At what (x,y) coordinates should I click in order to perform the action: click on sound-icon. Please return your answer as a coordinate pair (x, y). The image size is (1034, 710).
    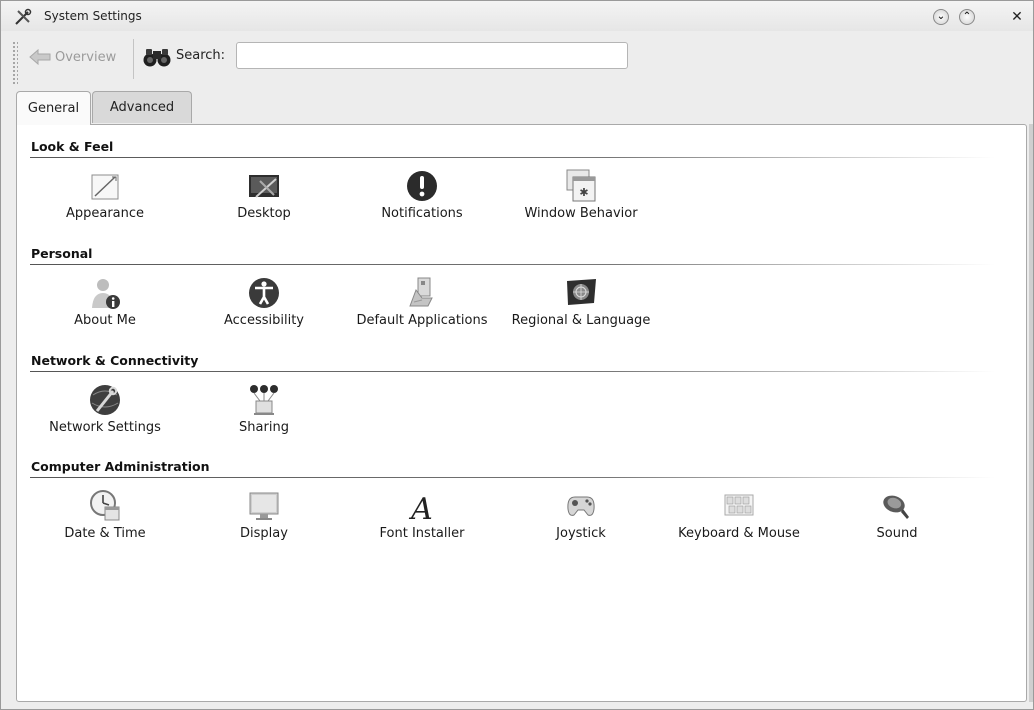
    Looking at the image, I should click on (896, 507).